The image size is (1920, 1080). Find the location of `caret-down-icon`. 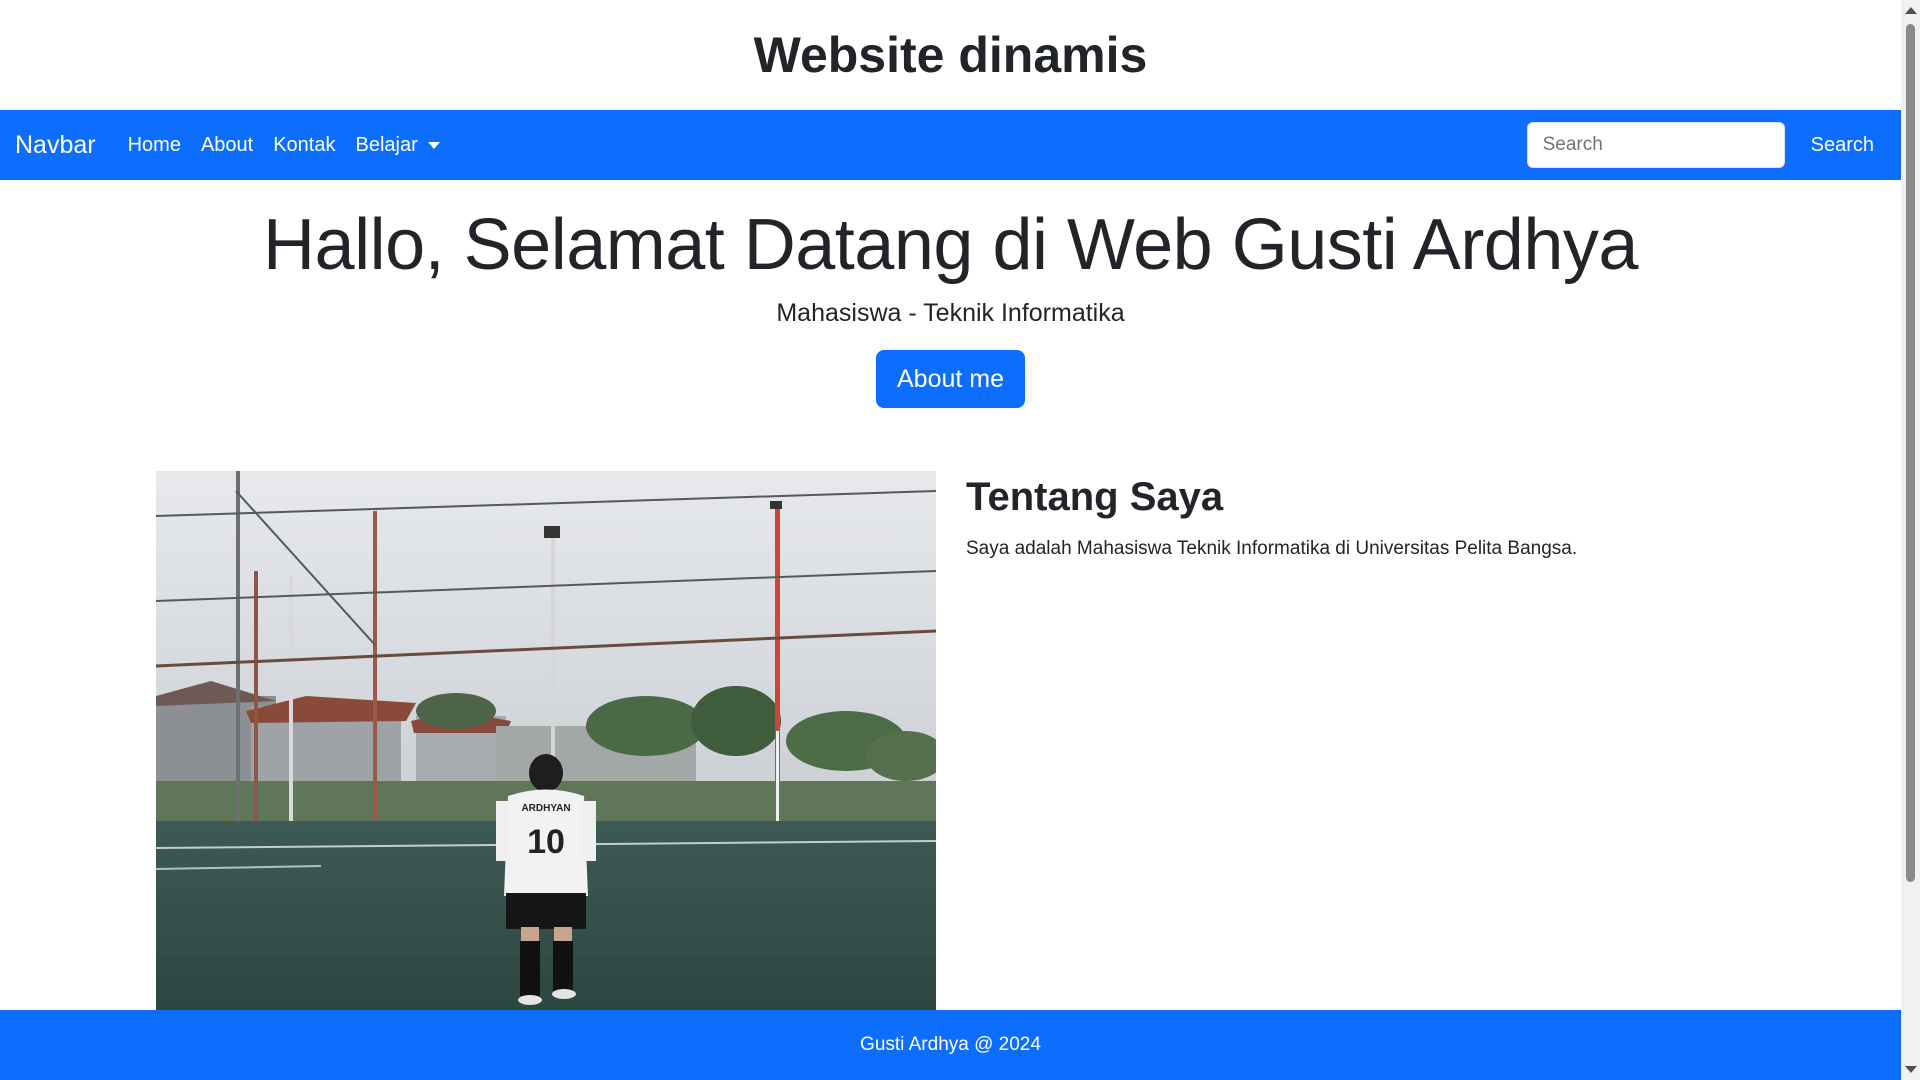

caret-down-icon is located at coordinates (433, 145).